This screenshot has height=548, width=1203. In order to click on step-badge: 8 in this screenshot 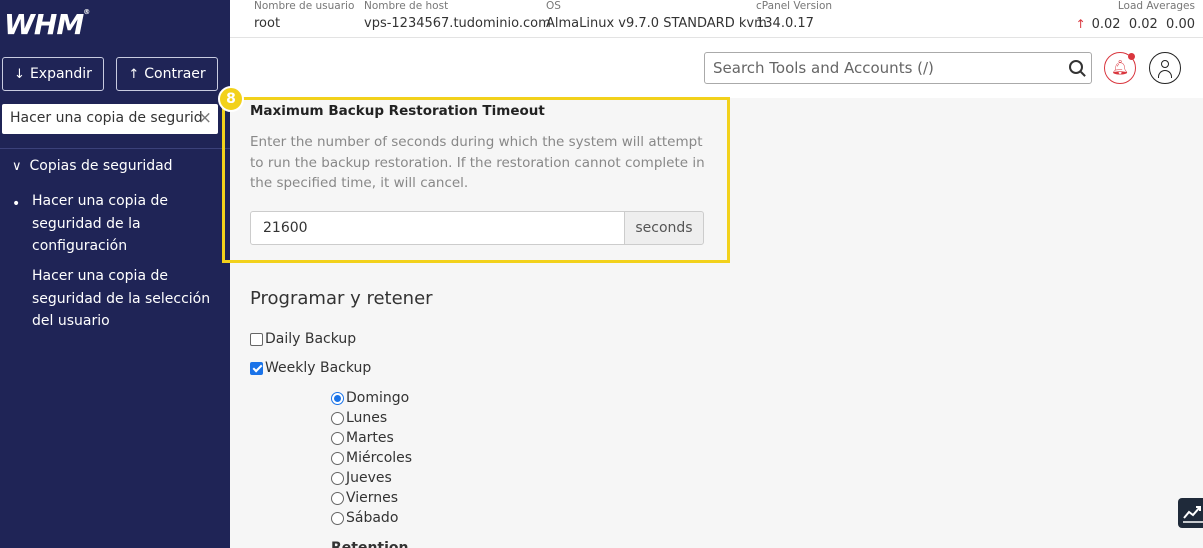, I will do `click(231, 99)`.